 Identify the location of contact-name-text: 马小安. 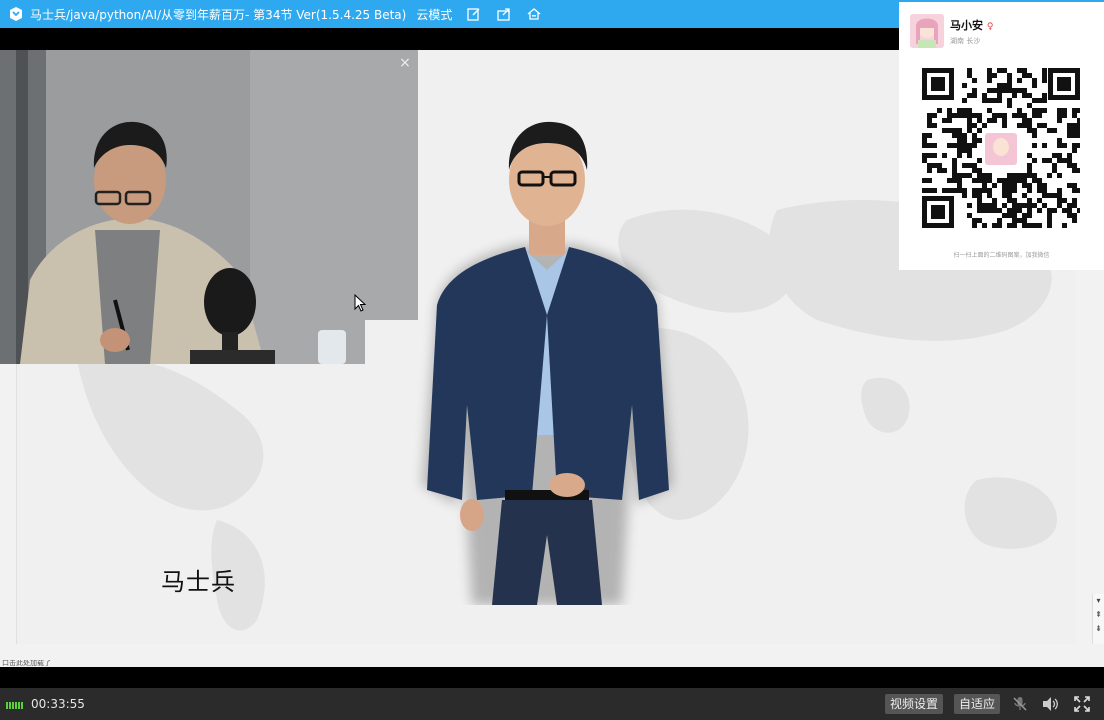
(966, 25).